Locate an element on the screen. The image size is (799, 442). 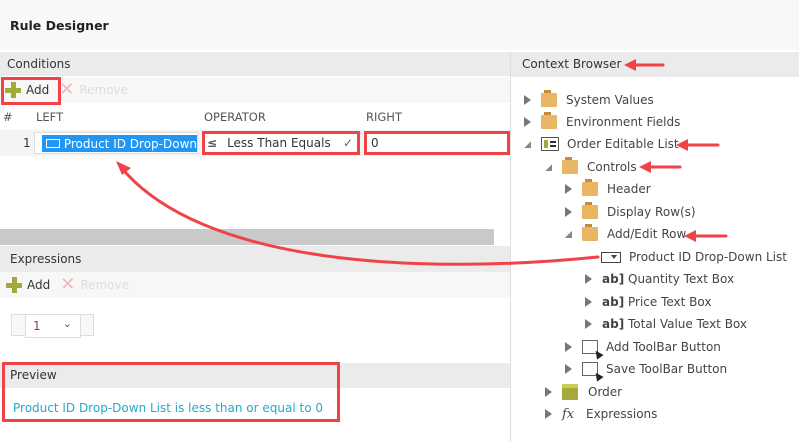
splitter is located at coordinates (247, 237).